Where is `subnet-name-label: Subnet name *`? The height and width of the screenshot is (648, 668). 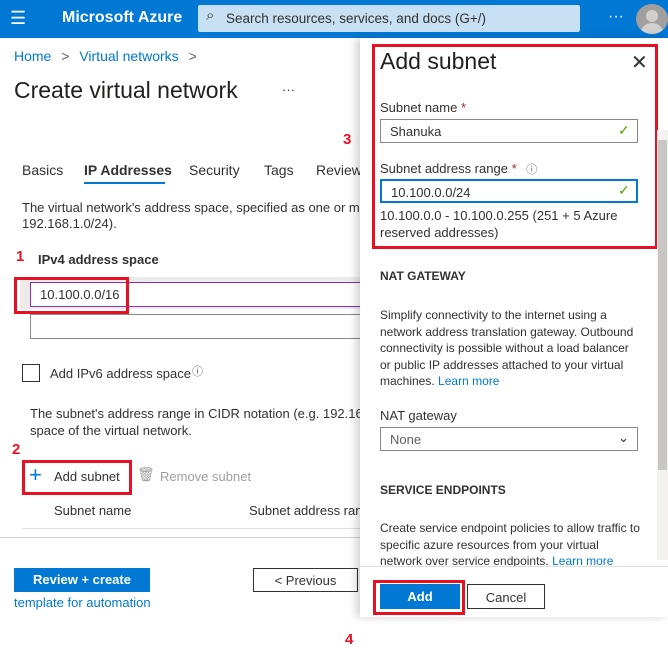
subnet-name-label: Subnet name * is located at coordinates (423, 107).